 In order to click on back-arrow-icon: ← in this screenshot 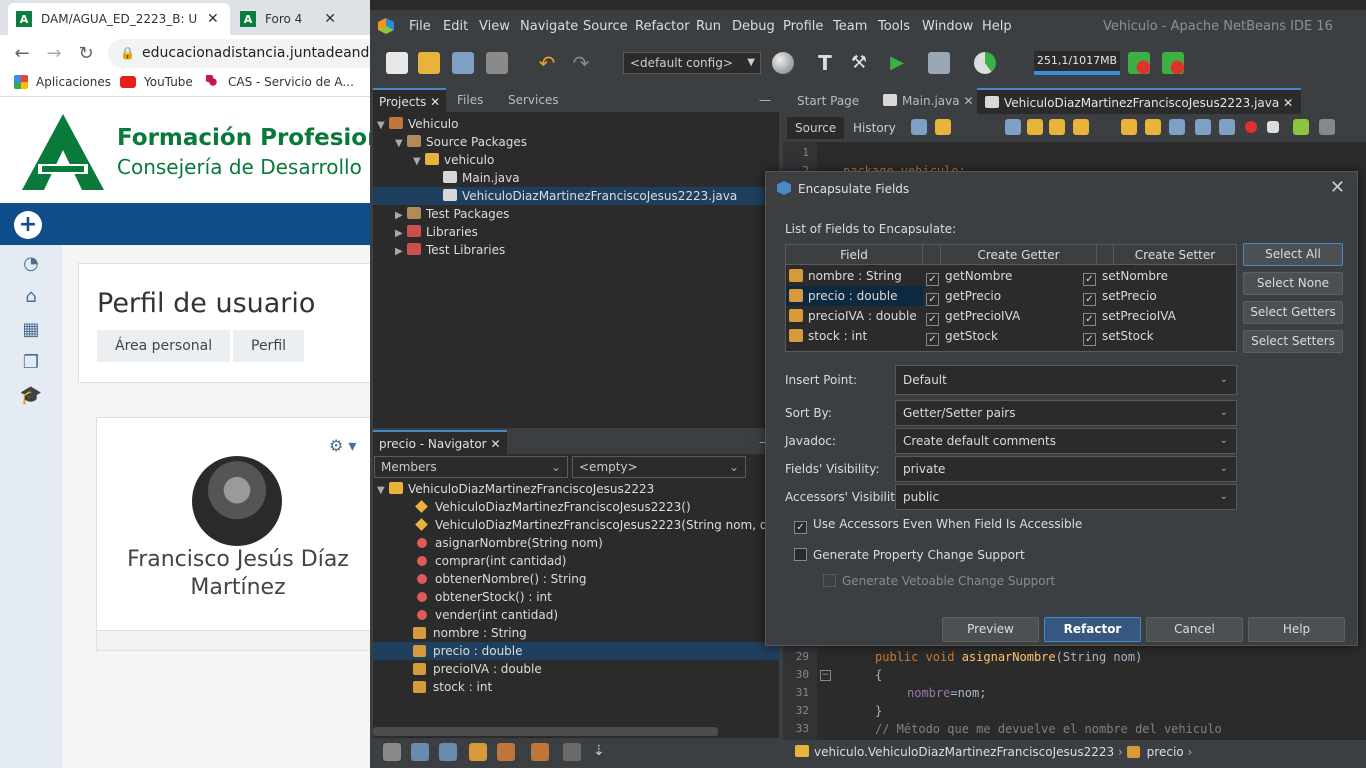, I will do `click(22, 53)`.